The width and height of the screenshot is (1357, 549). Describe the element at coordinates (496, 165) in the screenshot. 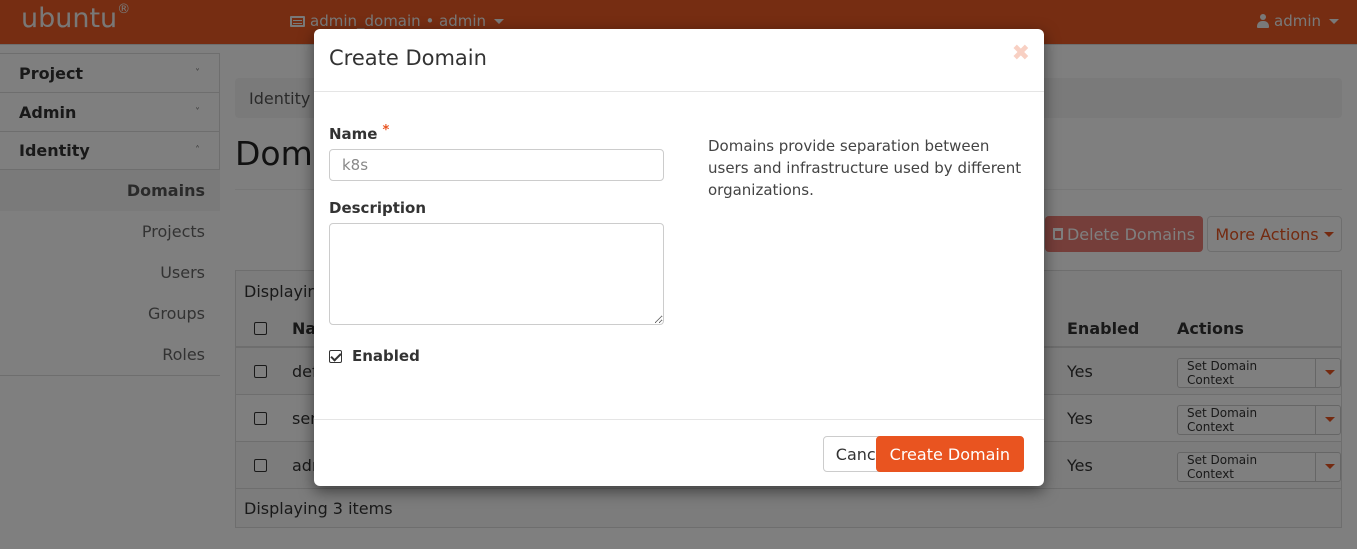

I see `name-input` at that location.